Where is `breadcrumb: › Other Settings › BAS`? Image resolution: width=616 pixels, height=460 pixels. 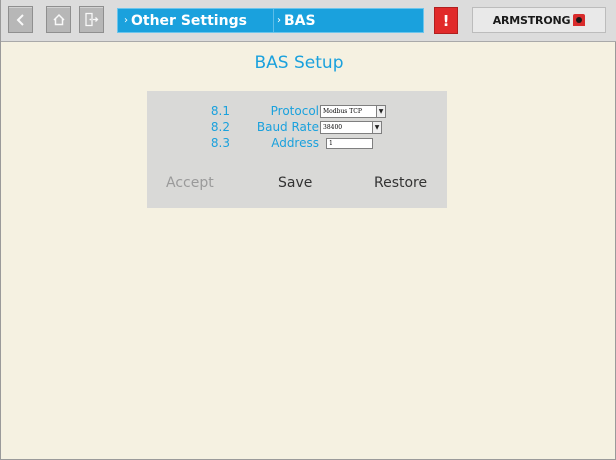
breadcrumb: › Other Settings › BAS is located at coordinates (270, 20).